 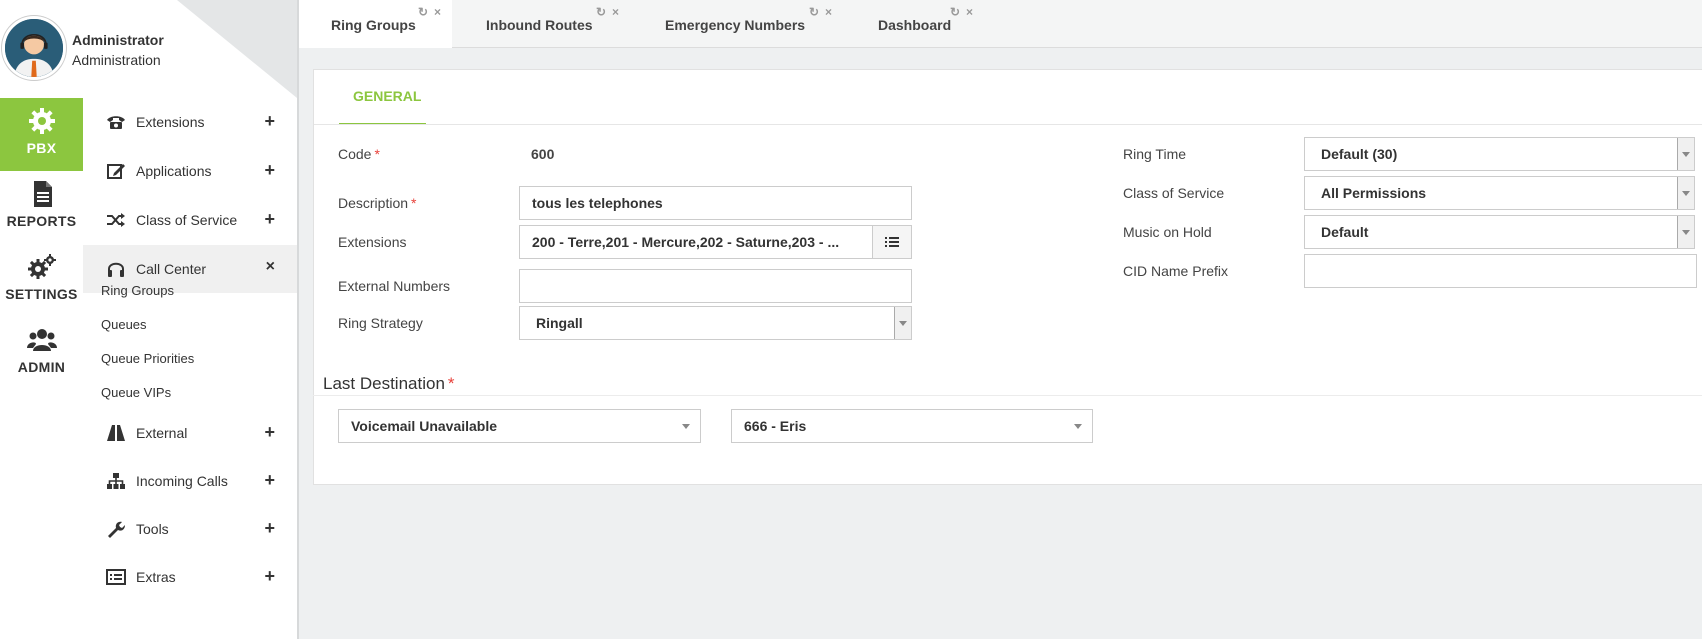 What do you see at coordinates (116, 481) in the screenshot?
I see `sitemap-icon` at bounding box center [116, 481].